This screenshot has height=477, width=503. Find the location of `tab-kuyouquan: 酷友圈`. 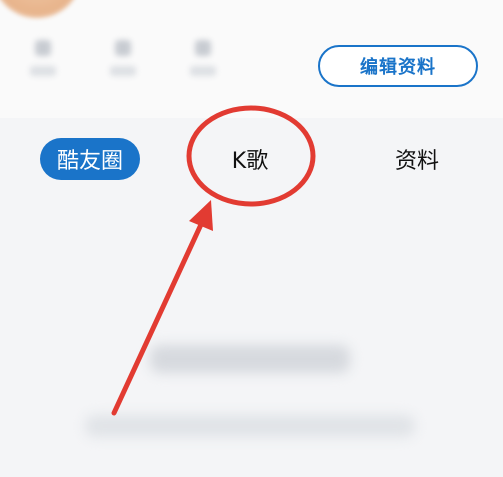

tab-kuyouquan: 酷友圈 is located at coordinates (90, 159).